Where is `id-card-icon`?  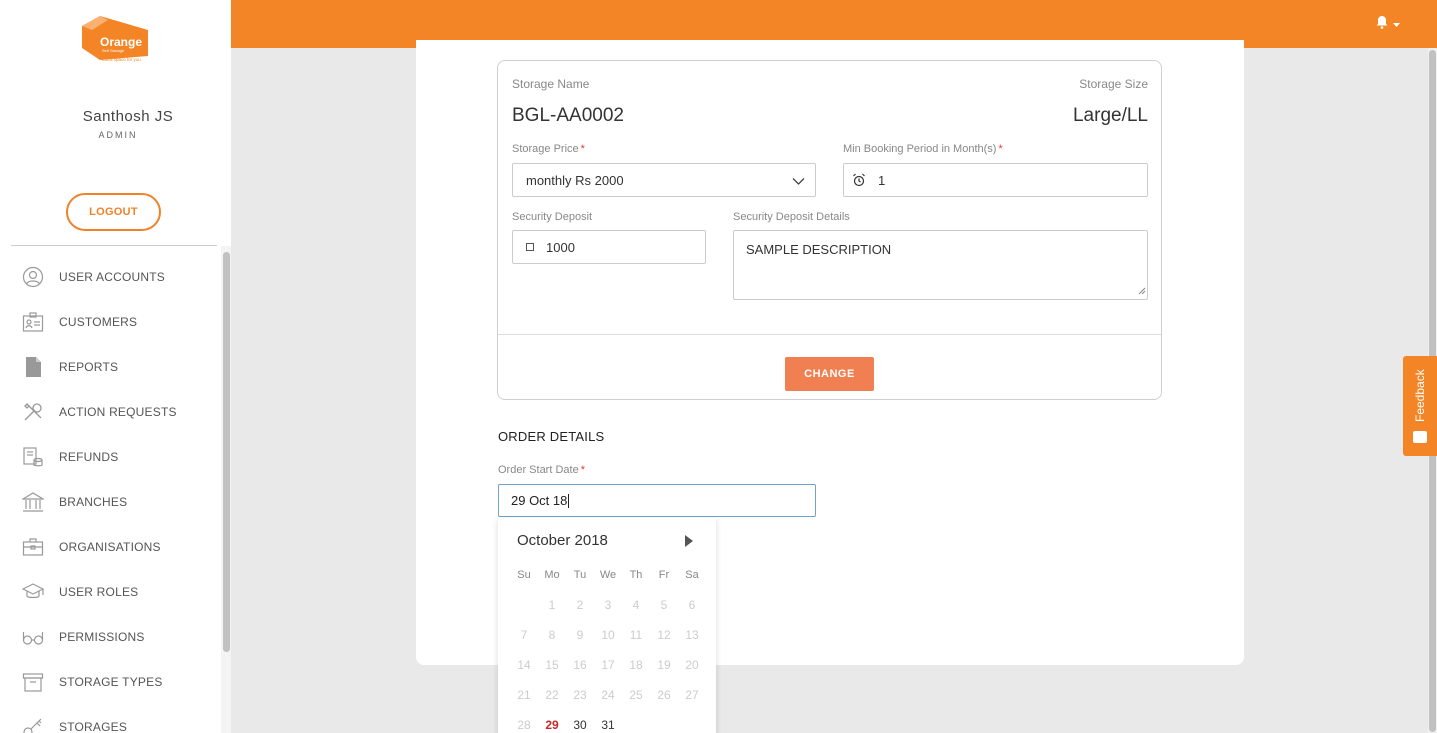 id-card-icon is located at coordinates (33, 322).